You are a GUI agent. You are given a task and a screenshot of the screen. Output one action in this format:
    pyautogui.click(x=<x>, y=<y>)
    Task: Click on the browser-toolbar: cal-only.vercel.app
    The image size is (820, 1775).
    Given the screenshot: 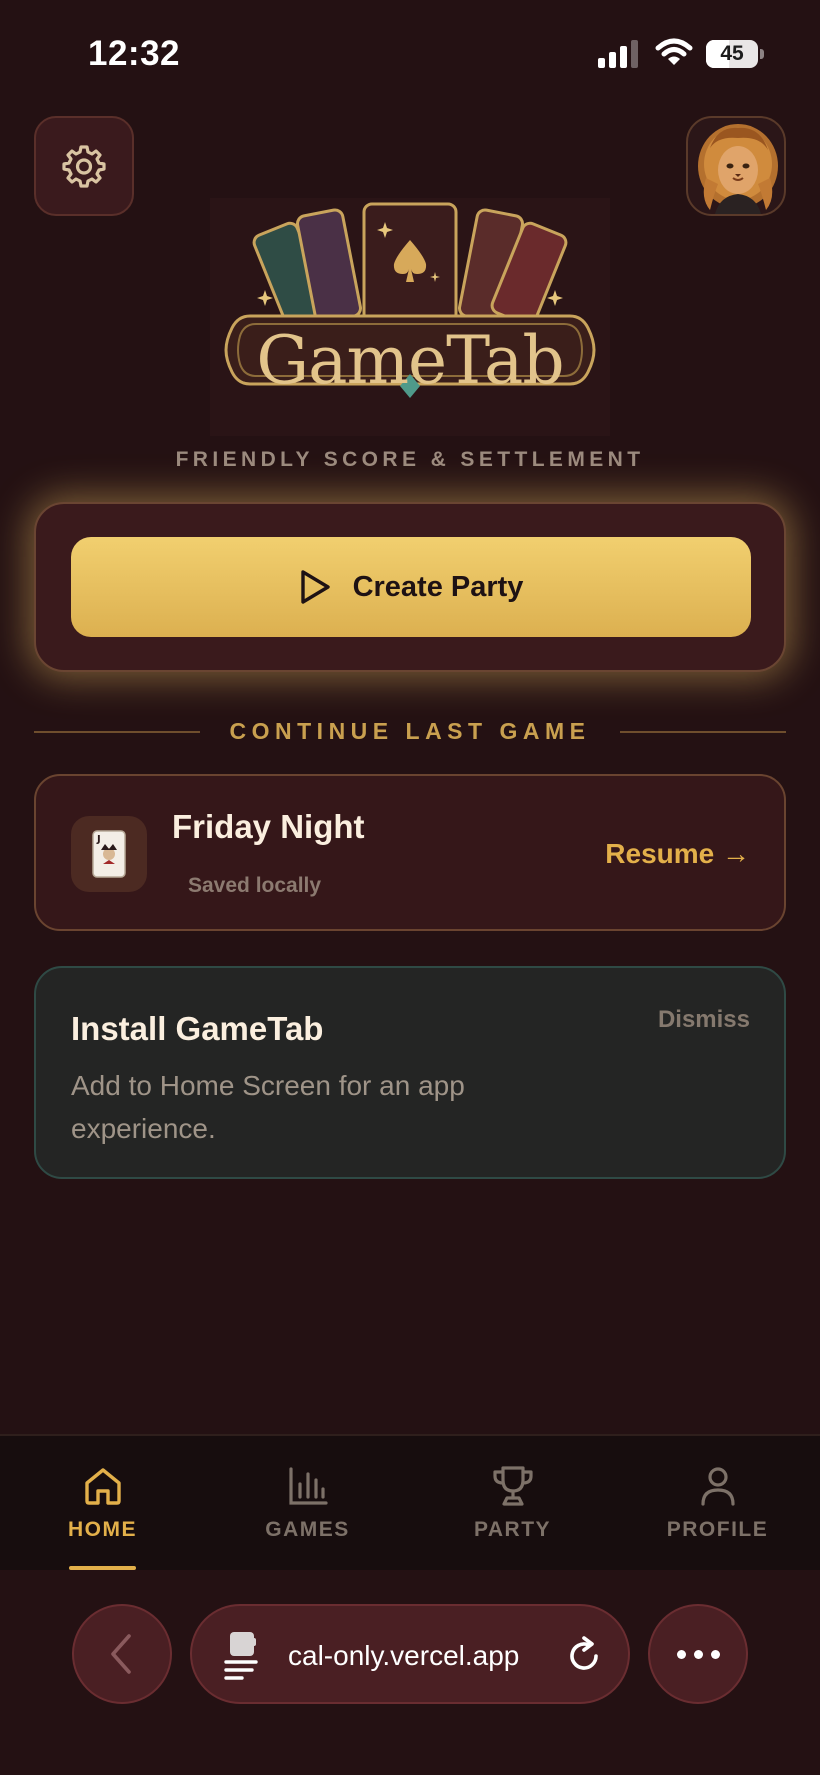 What is the action you would take?
    pyautogui.click(x=410, y=1672)
    